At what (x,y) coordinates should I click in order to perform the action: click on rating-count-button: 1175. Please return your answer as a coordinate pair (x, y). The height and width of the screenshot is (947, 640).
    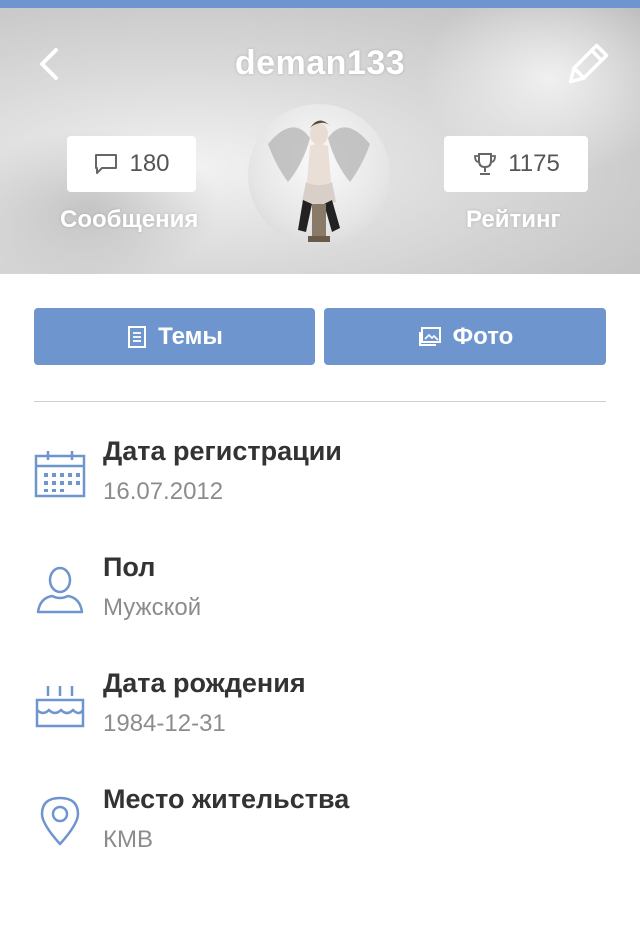
    Looking at the image, I should click on (516, 164).